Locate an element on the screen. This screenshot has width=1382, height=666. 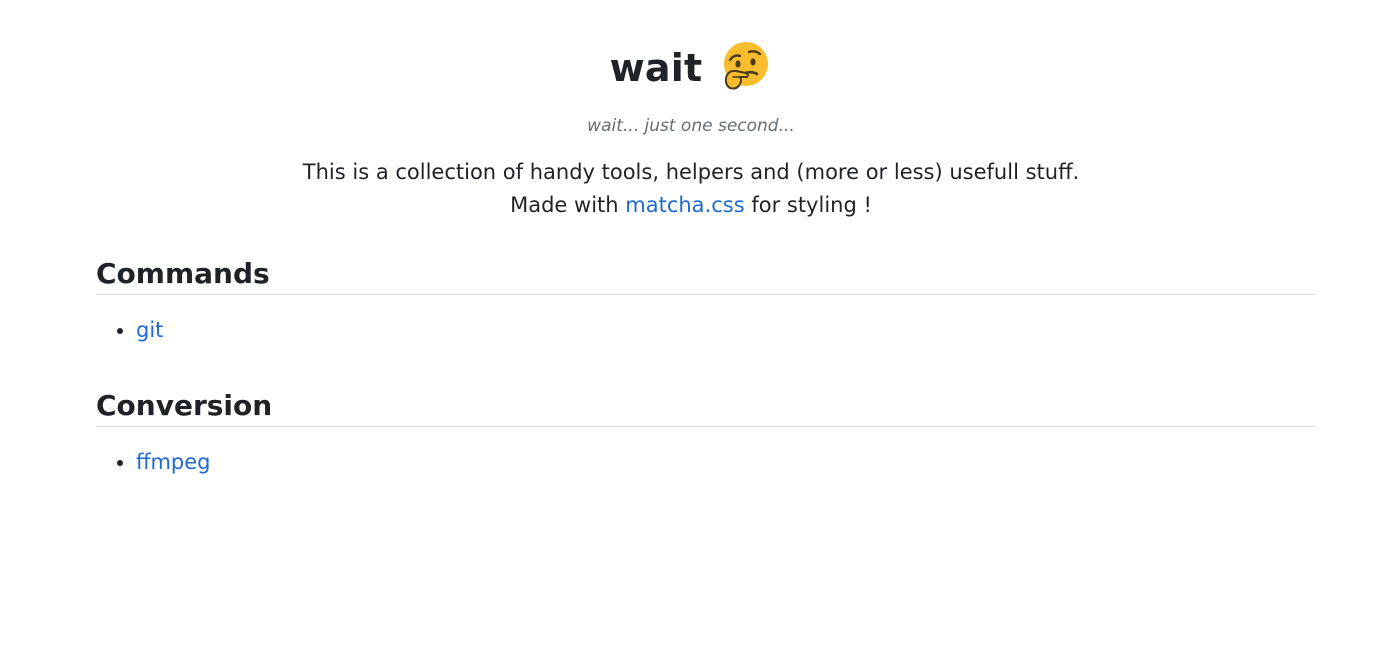
list-item: git is located at coordinates (726, 330).